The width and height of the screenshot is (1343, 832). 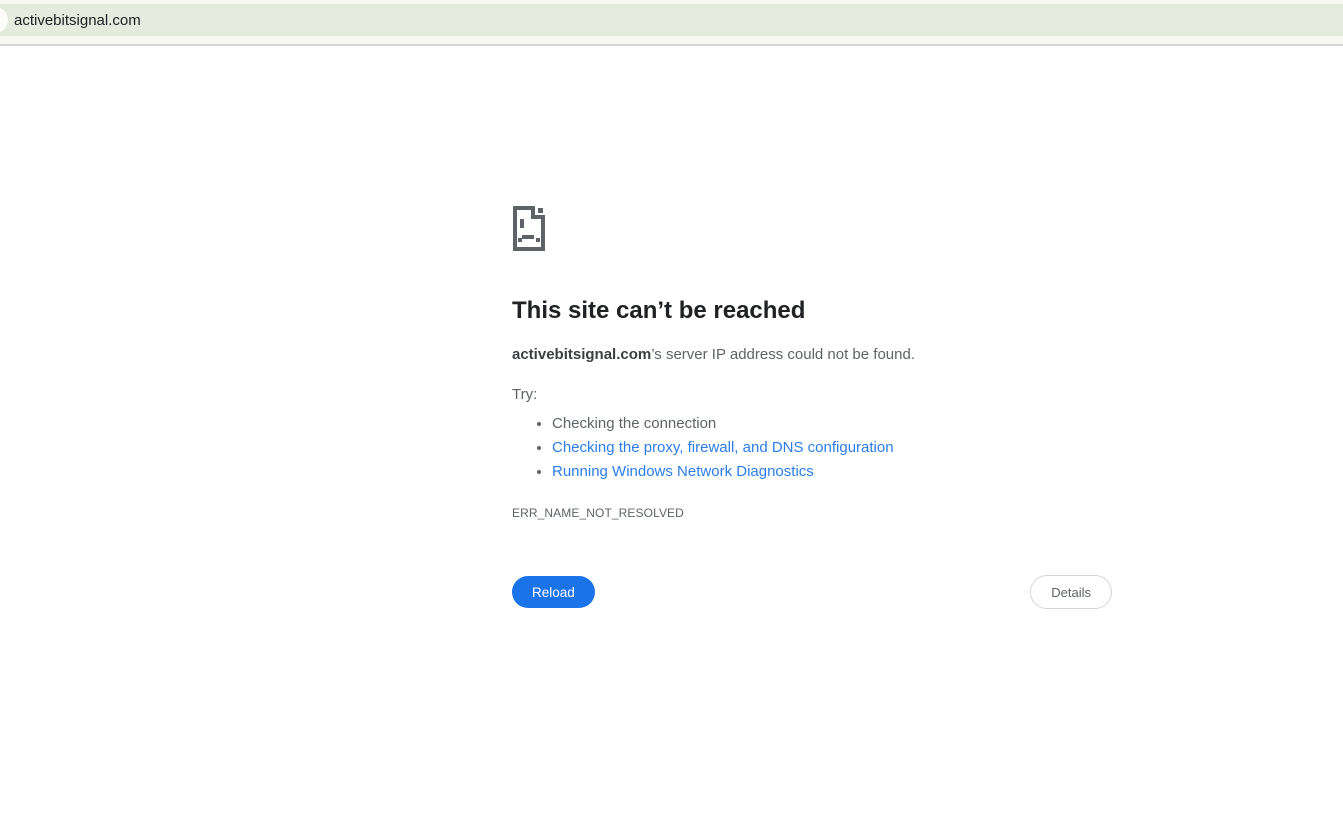 What do you see at coordinates (525, 394) in the screenshot?
I see `try-label: Try:` at bounding box center [525, 394].